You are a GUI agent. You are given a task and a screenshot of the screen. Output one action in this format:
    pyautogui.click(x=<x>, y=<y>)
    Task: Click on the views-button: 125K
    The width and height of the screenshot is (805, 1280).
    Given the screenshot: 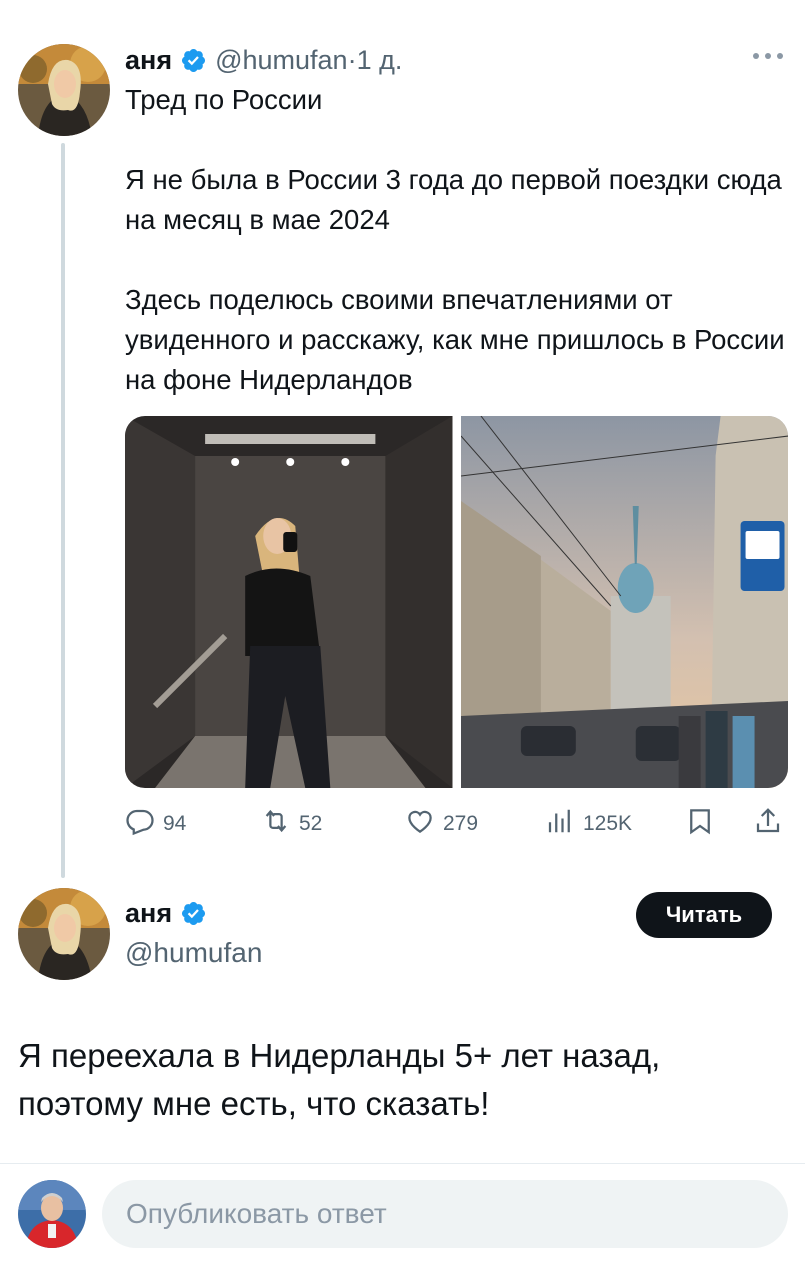 What is the action you would take?
    pyautogui.click(x=588, y=824)
    